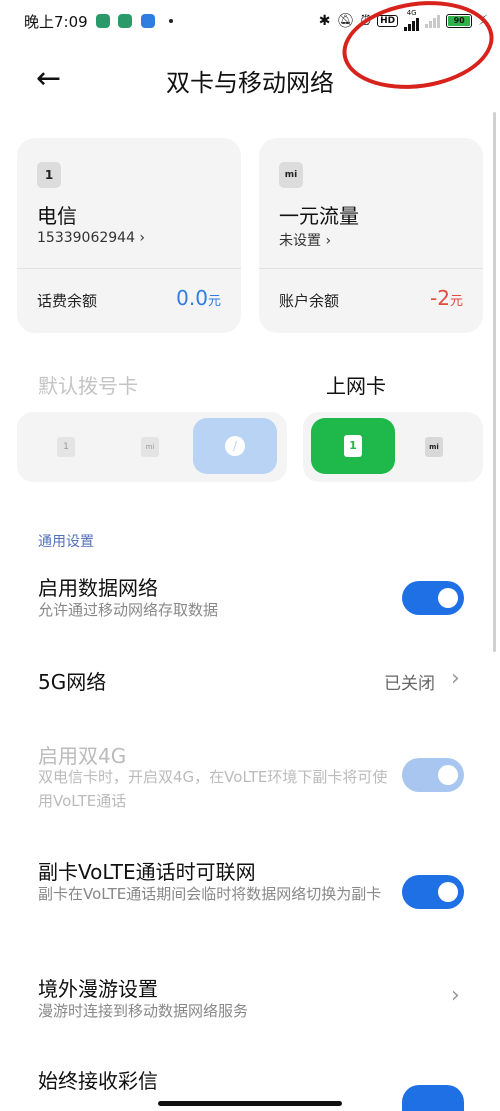 The image size is (500, 1111). Describe the element at coordinates (433, 1098) in the screenshot. I see `always-receive-mms-toggle` at that location.